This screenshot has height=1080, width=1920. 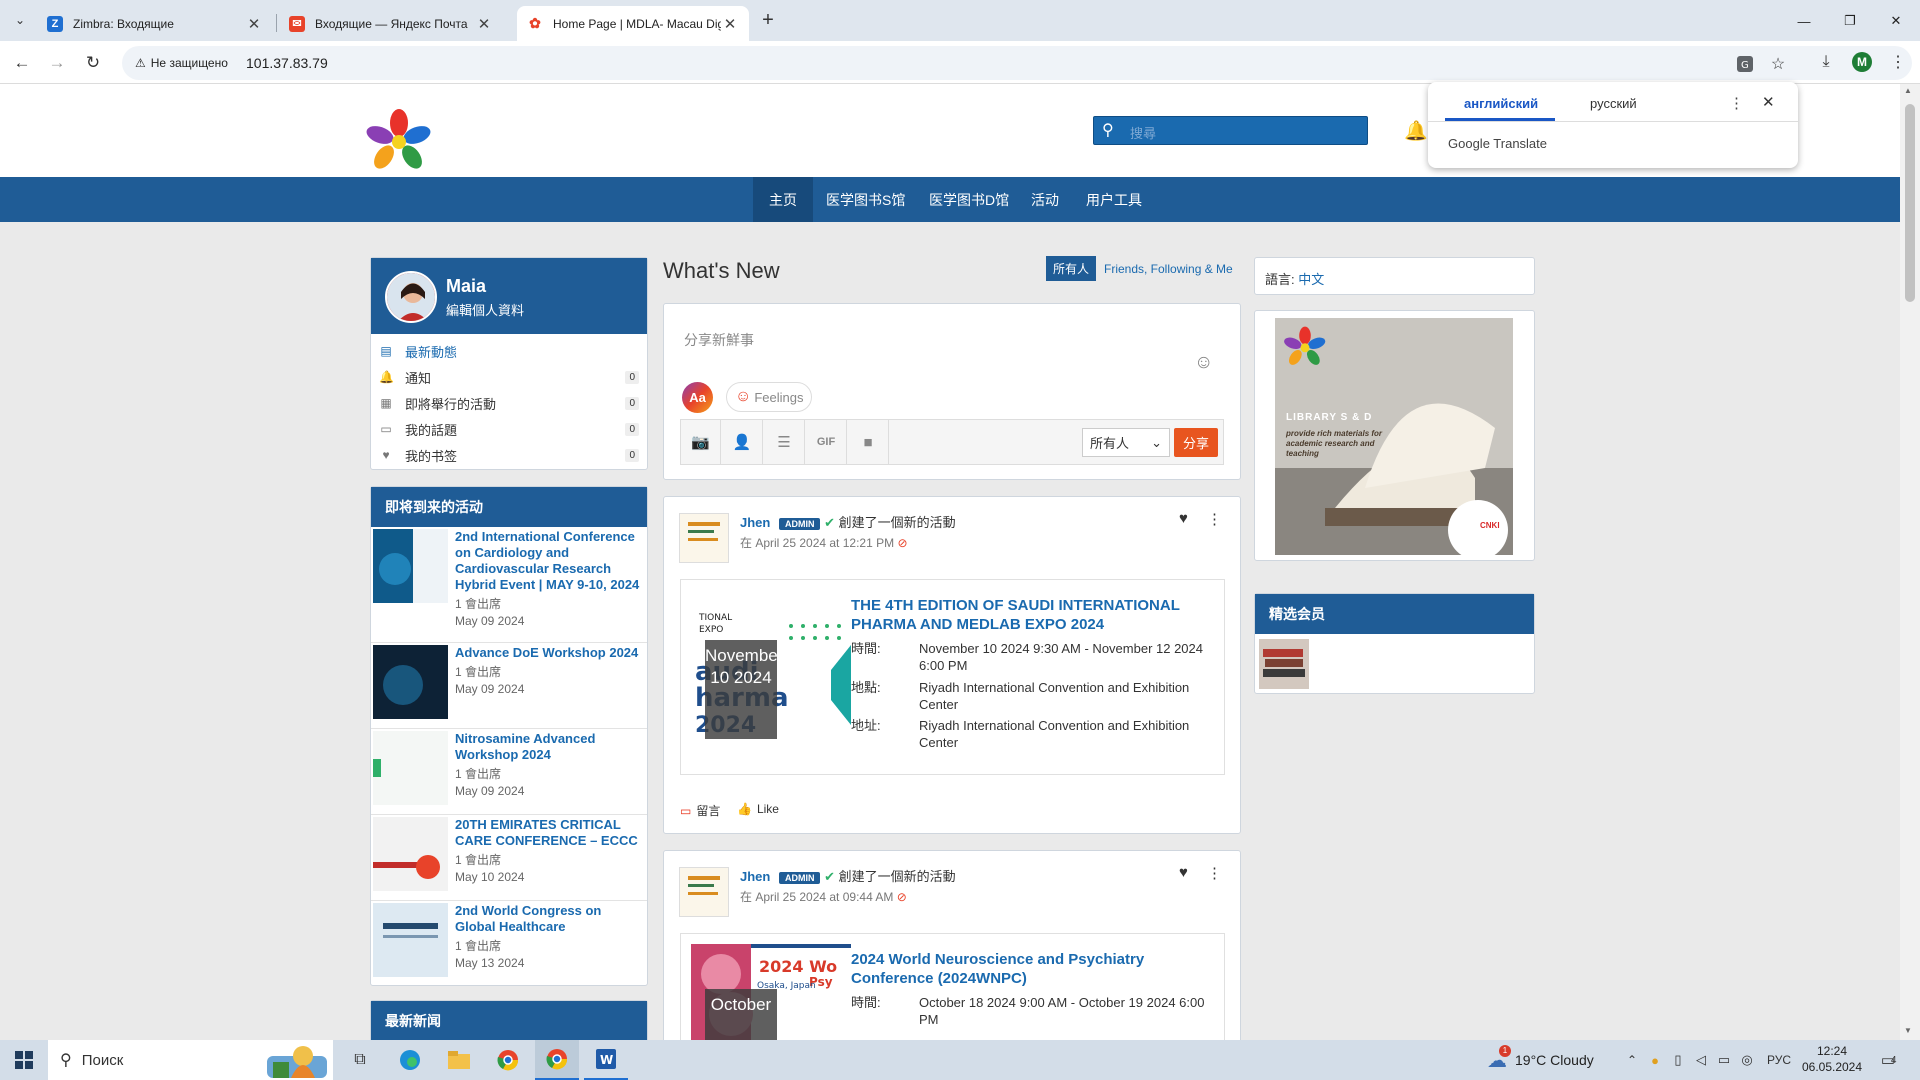 What do you see at coordinates (1678, 1060) in the screenshot?
I see `battery-icon: ▯` at bounding box center [1678, 1060].